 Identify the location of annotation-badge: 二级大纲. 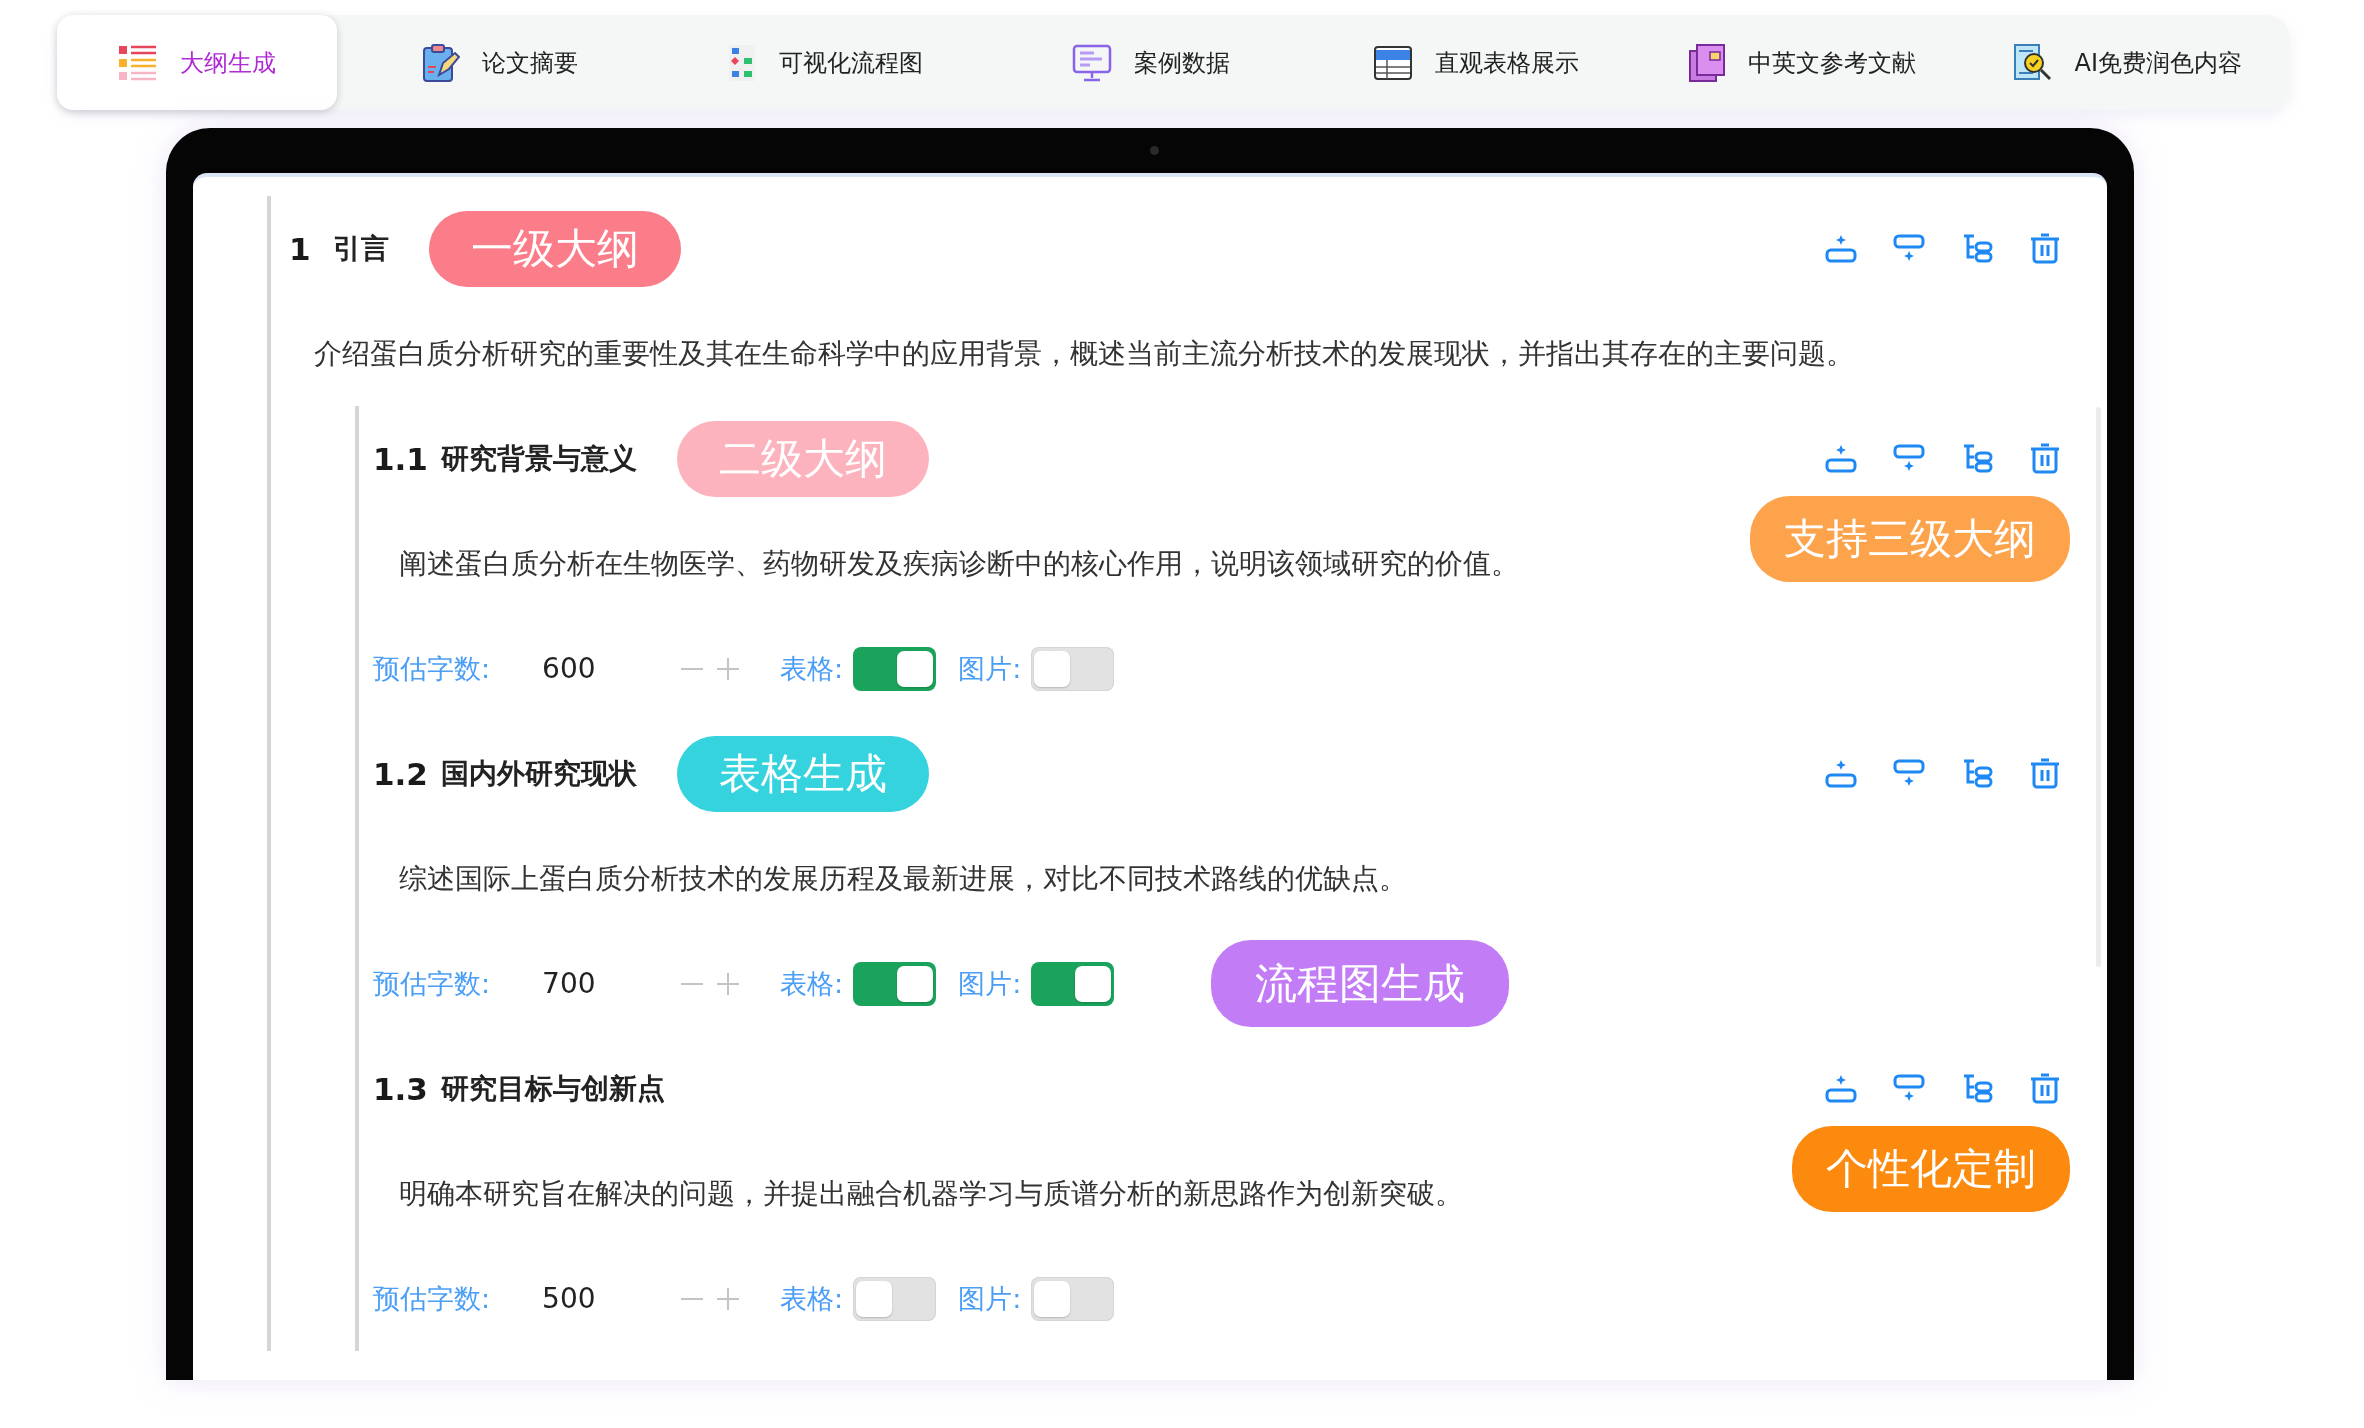
(803, 458).